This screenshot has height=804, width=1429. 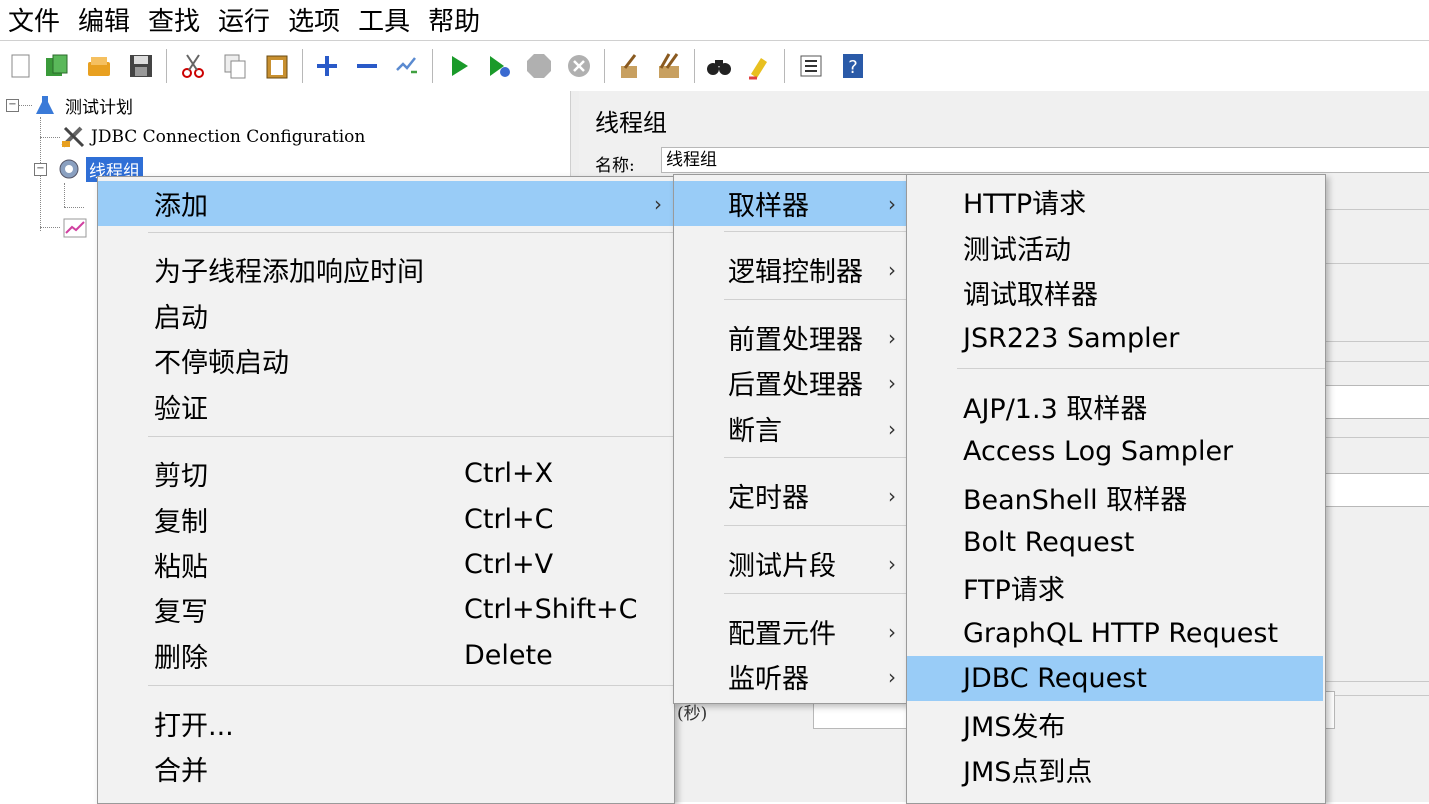 I want to click on menu-item-graphql-request: GraphQL HTTP Request, so click(x=1116, y=633).